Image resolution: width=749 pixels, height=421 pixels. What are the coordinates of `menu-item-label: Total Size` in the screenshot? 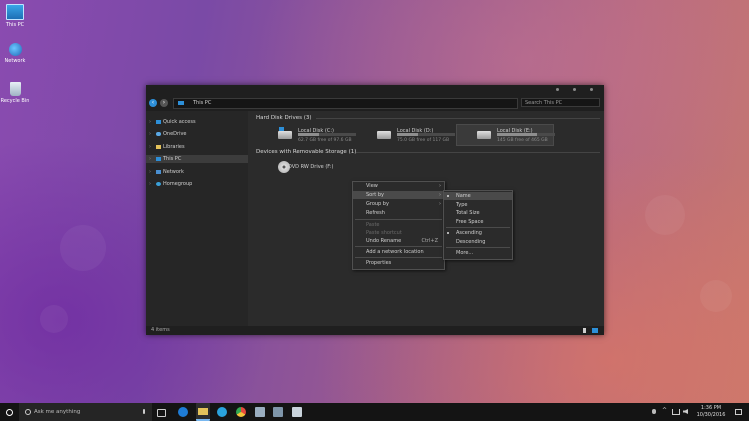 It's located at (468, 213).